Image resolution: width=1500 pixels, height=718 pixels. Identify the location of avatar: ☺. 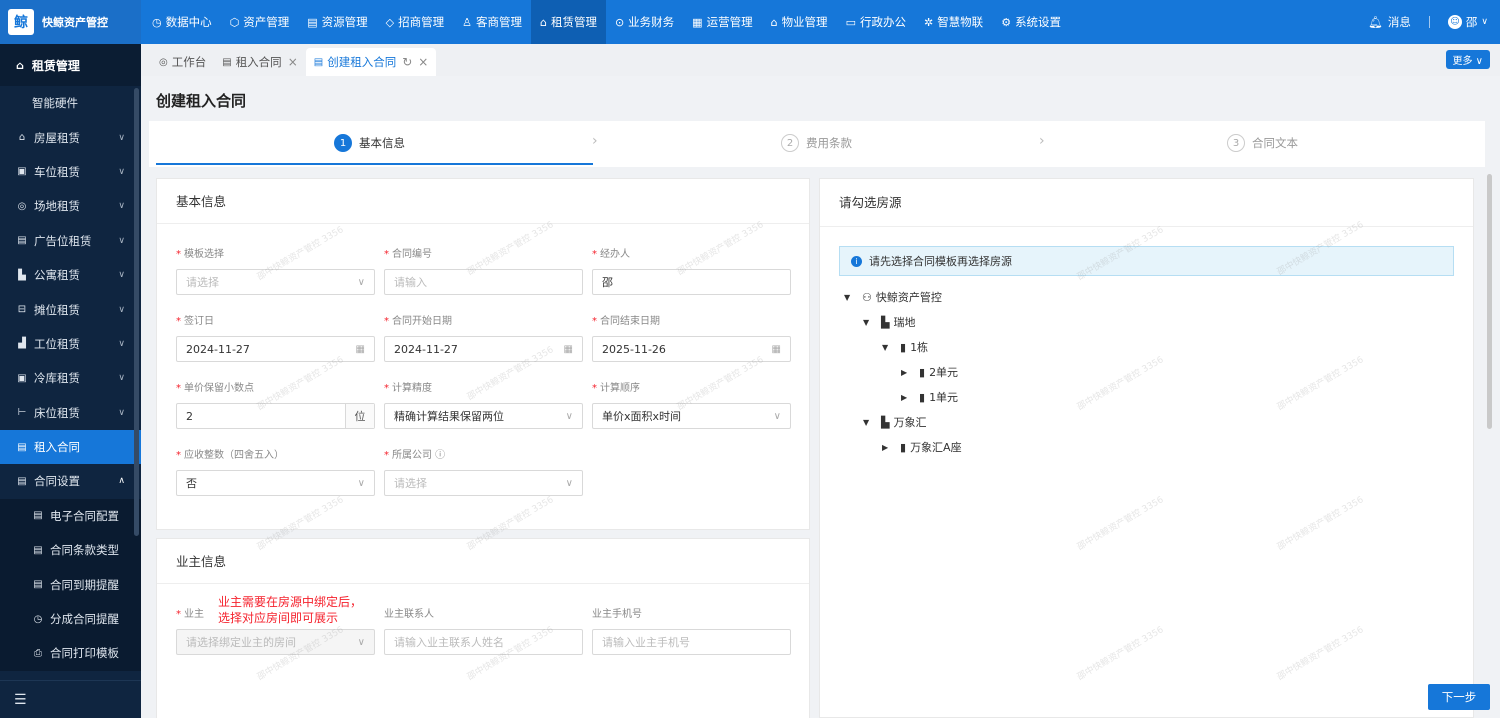
(1454, 22).